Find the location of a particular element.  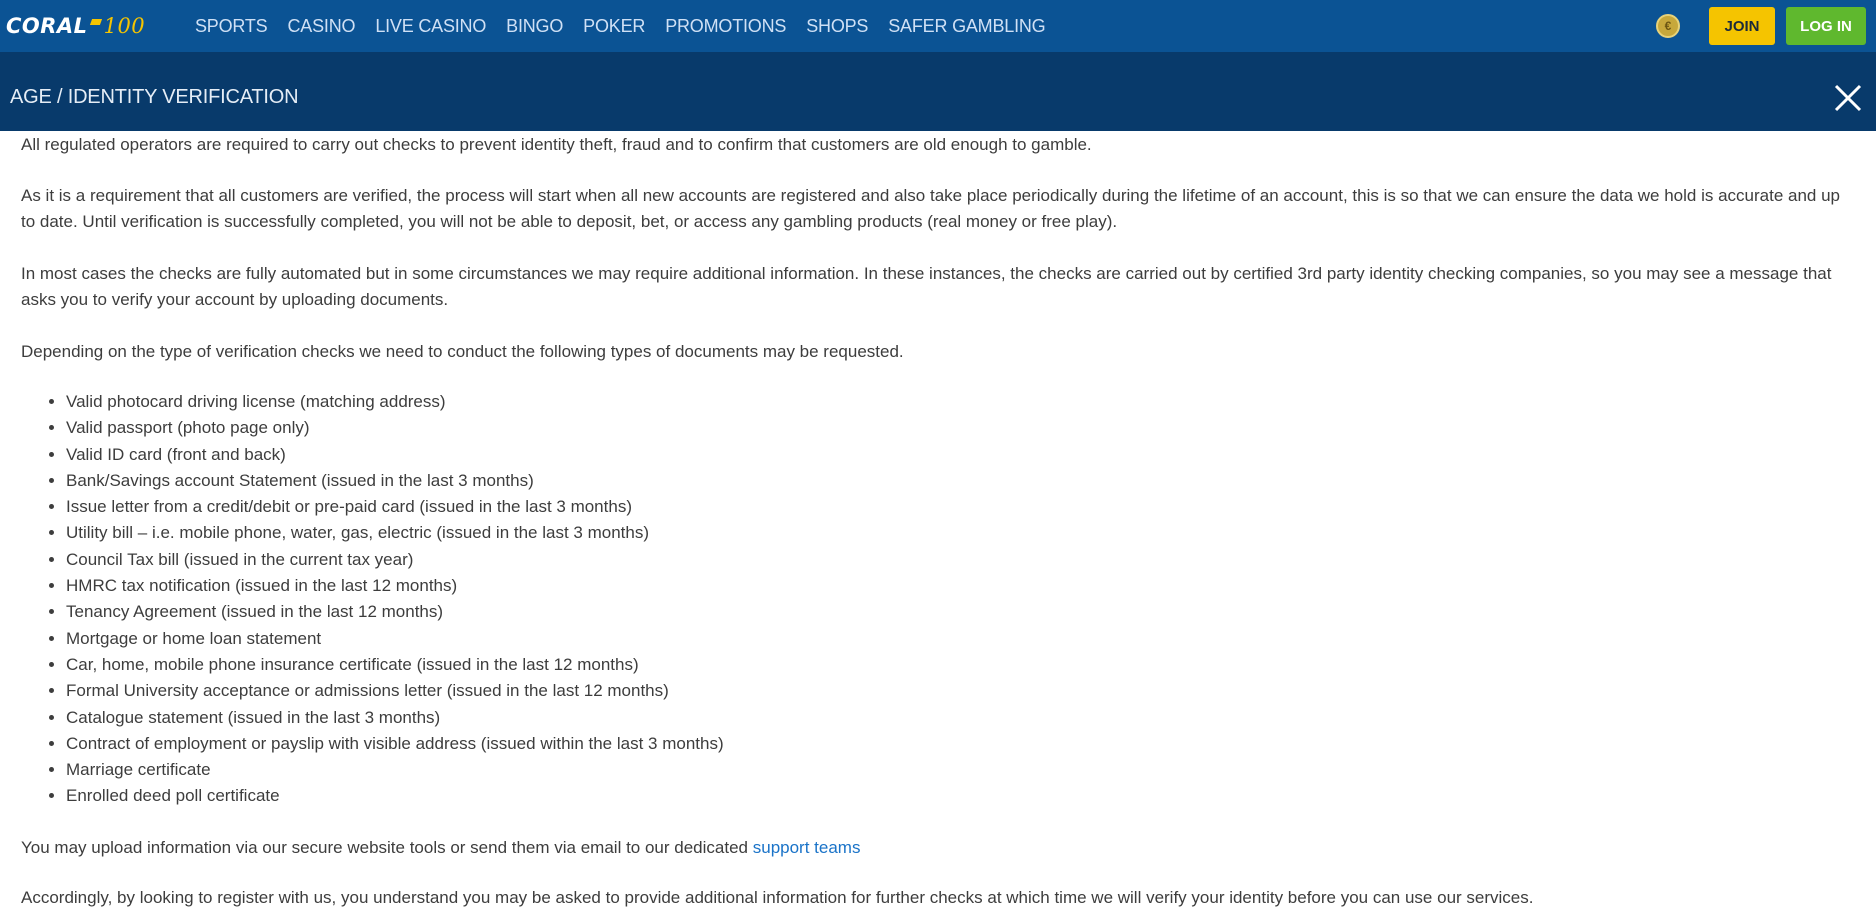

logo-suffix: 100 is located at coordinates (124, 26).